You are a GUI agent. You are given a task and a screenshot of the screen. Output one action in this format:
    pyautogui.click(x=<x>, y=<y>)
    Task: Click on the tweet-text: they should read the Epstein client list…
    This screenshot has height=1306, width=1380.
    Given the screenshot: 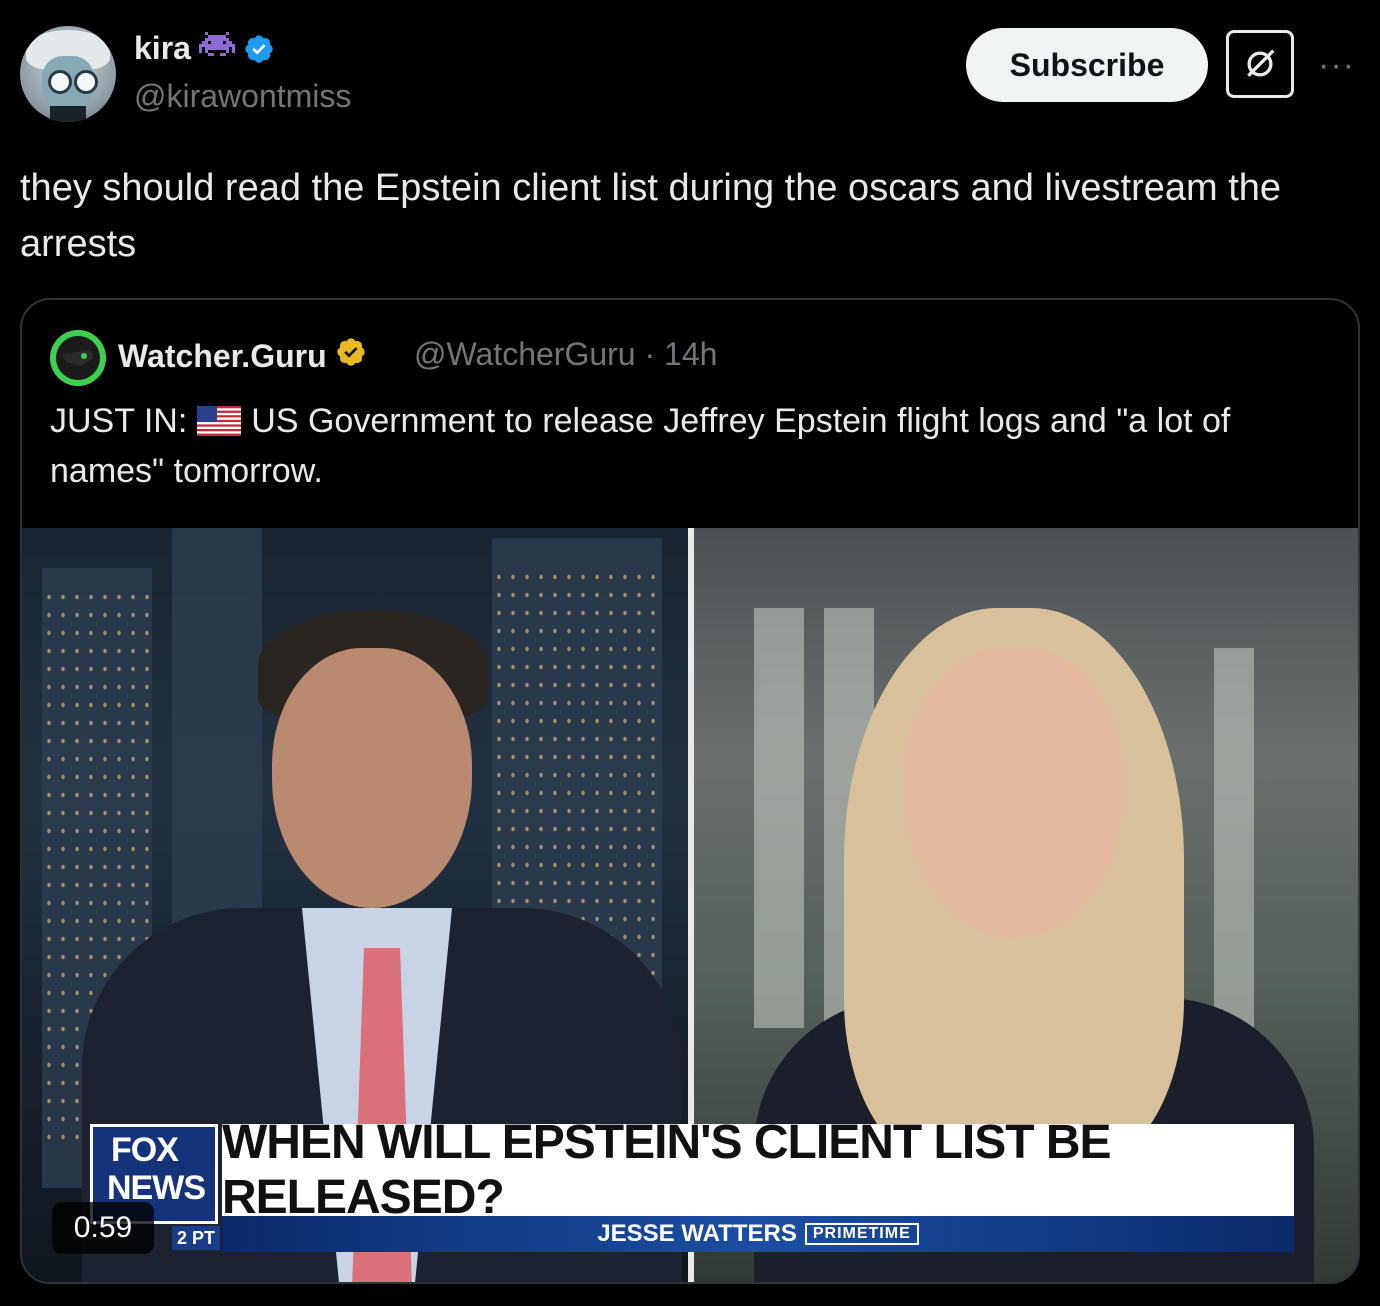 What is the action you would take?
    pyautogui.click(x=651, y=216)
    